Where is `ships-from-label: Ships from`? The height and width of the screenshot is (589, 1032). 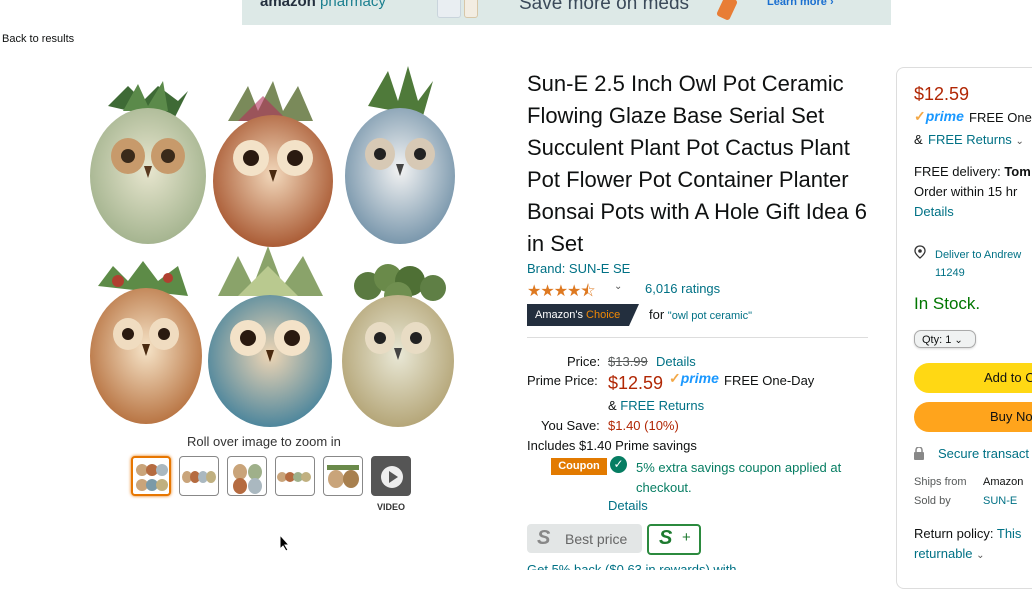
ships-from-label: Ships from is located at coordinates (940, 482).